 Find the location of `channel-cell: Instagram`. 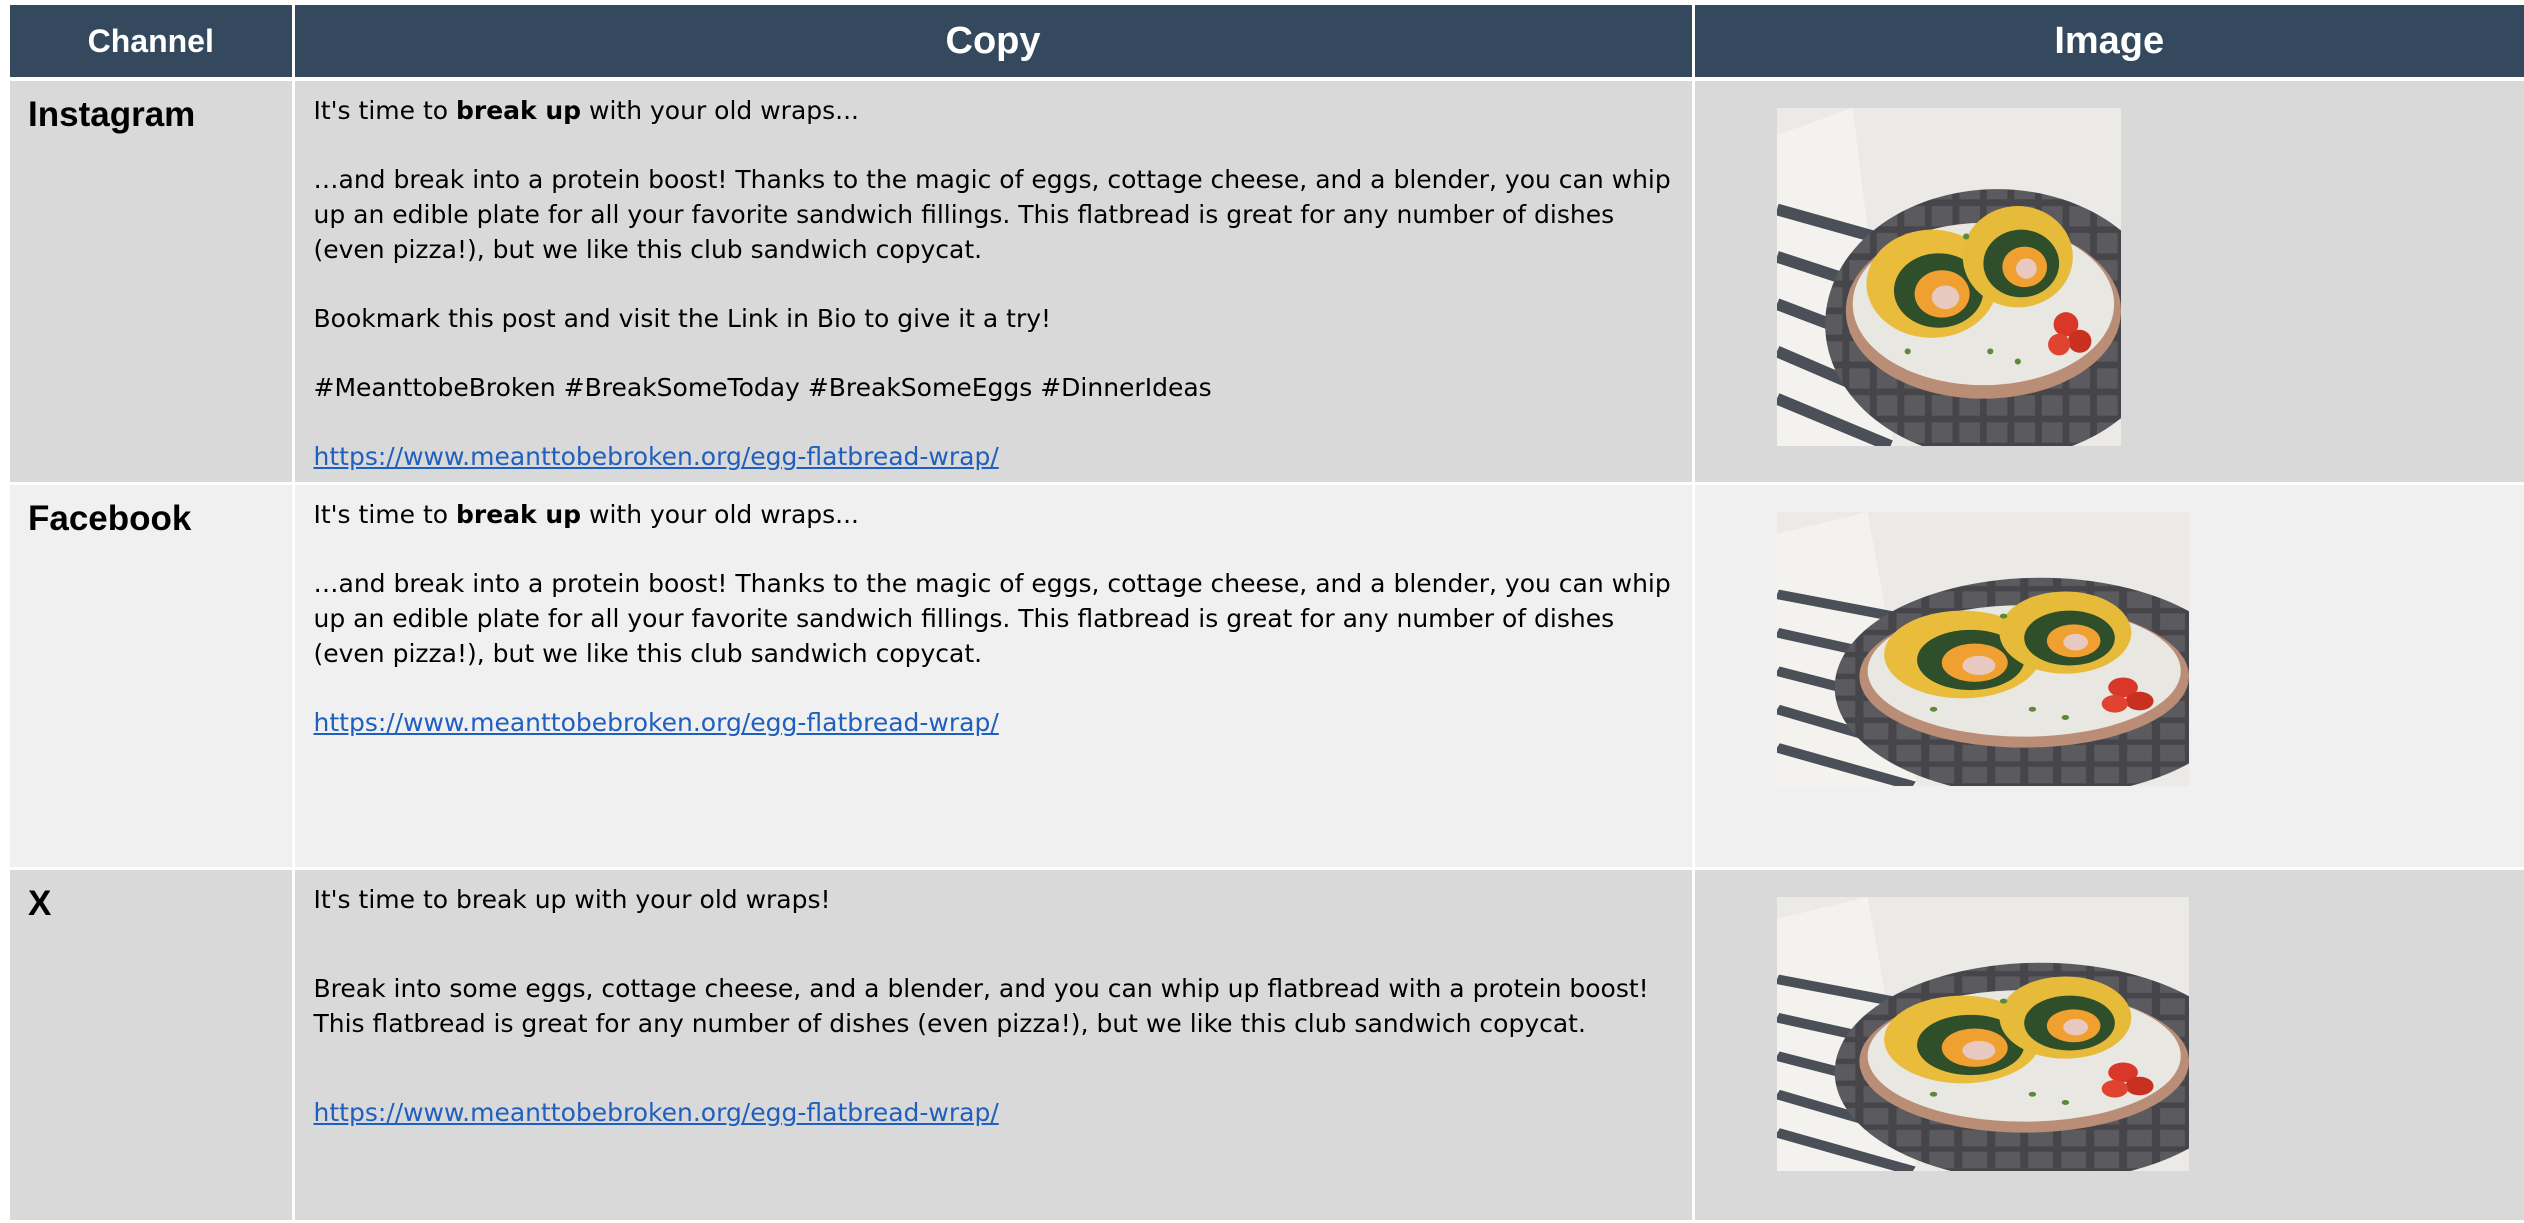

channel-cell: Instagram is located at coordinates (152, 282).